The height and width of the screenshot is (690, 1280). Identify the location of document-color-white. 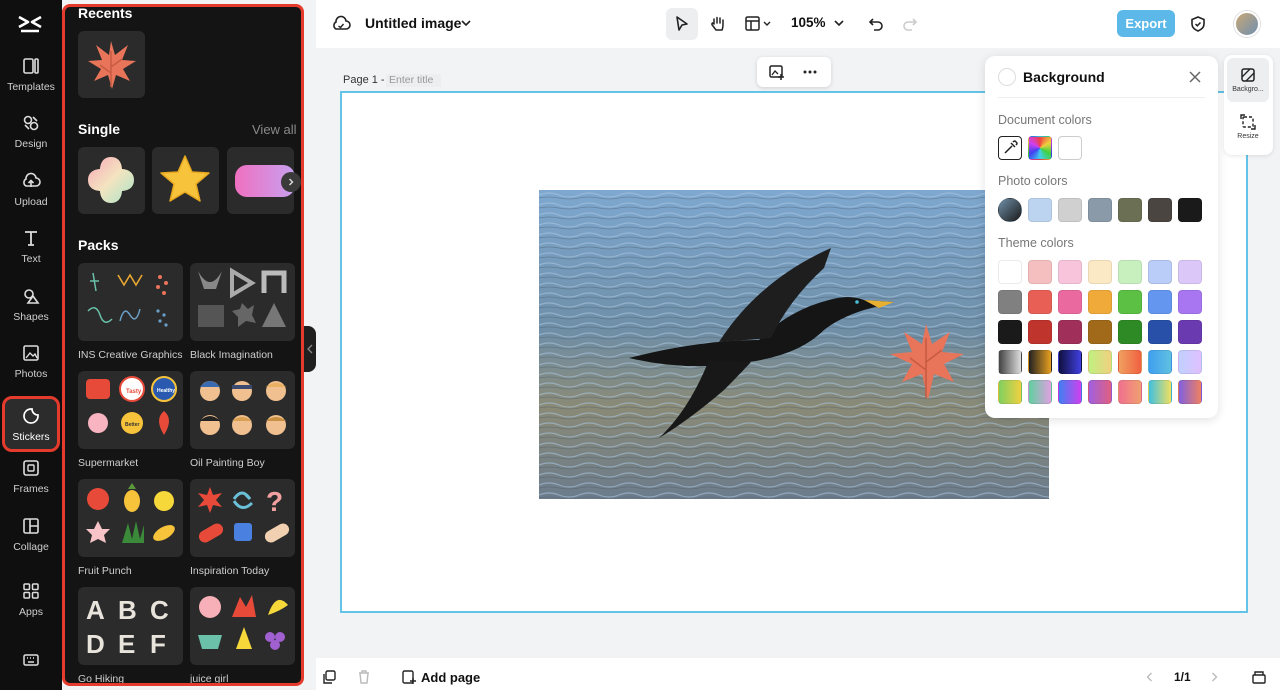
(1070, 148).